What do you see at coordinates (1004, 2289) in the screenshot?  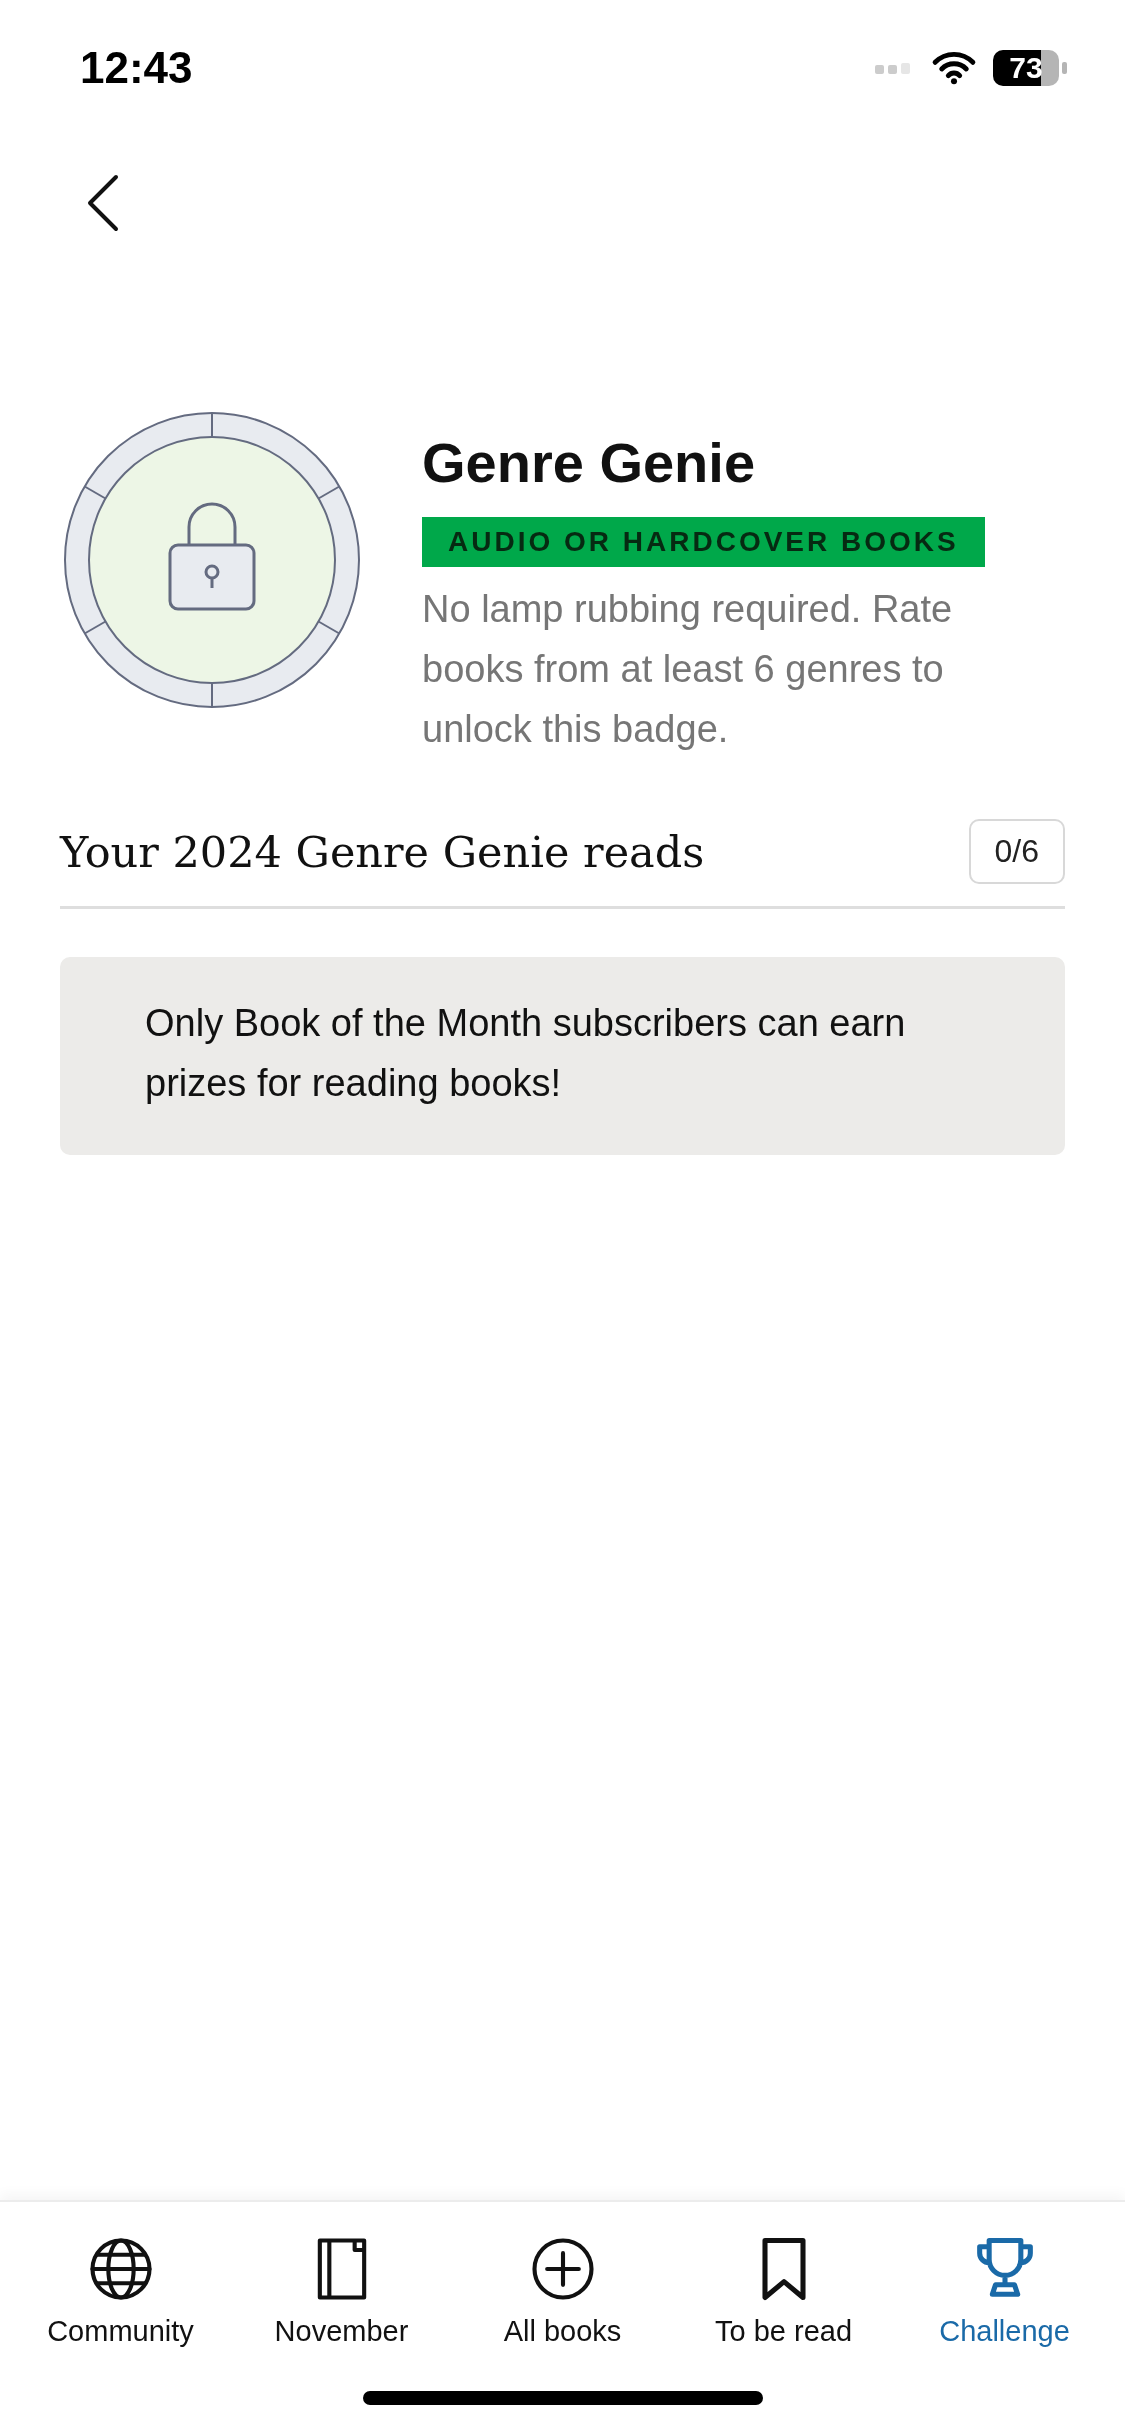 I see `tab: Challenge` at bounding box center [1004, 2289].